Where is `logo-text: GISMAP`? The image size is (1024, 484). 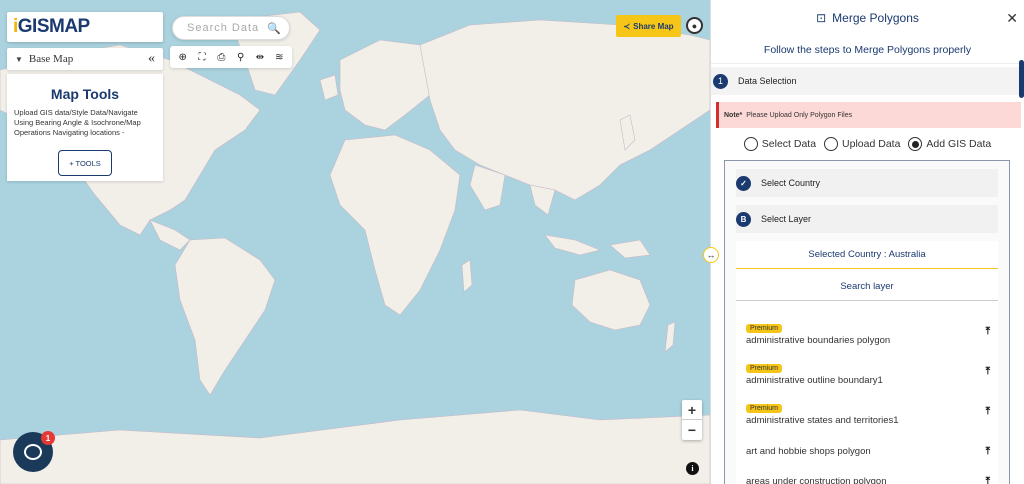
logo-text: GISMAP is located at coordinates (53, 26).